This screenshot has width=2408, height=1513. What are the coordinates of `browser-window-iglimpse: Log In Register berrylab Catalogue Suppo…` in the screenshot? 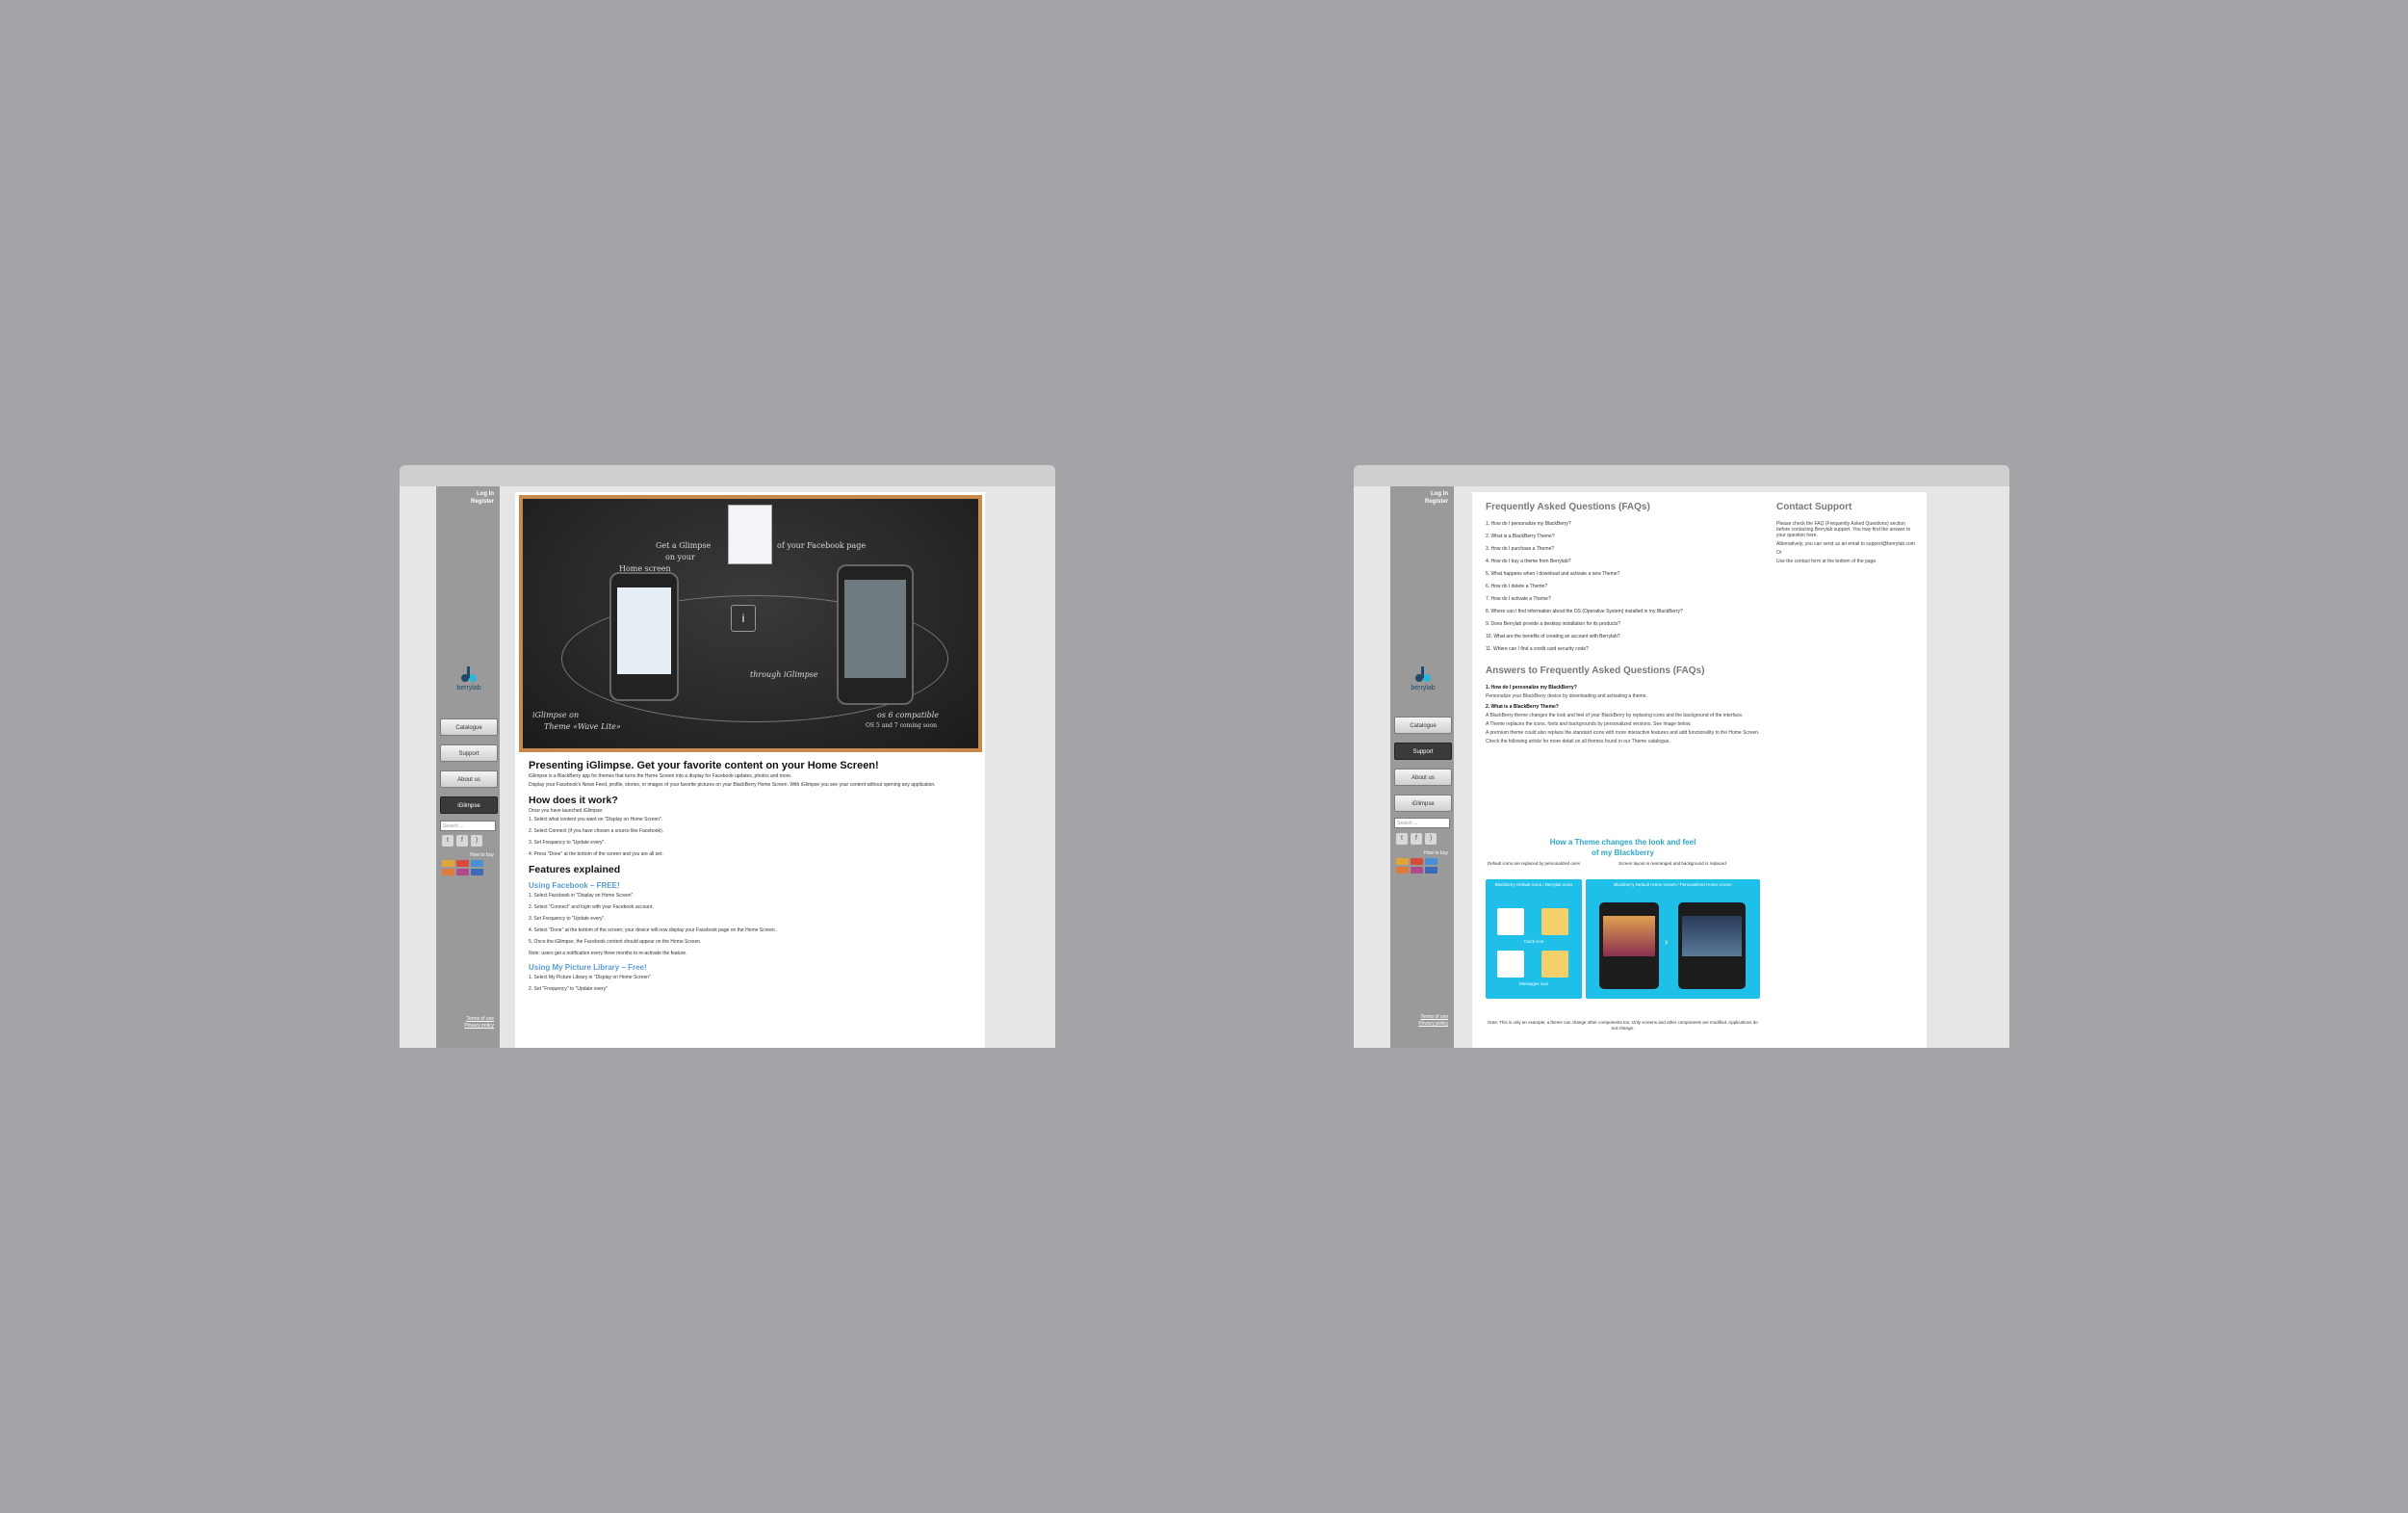 It's located at (727, 756).